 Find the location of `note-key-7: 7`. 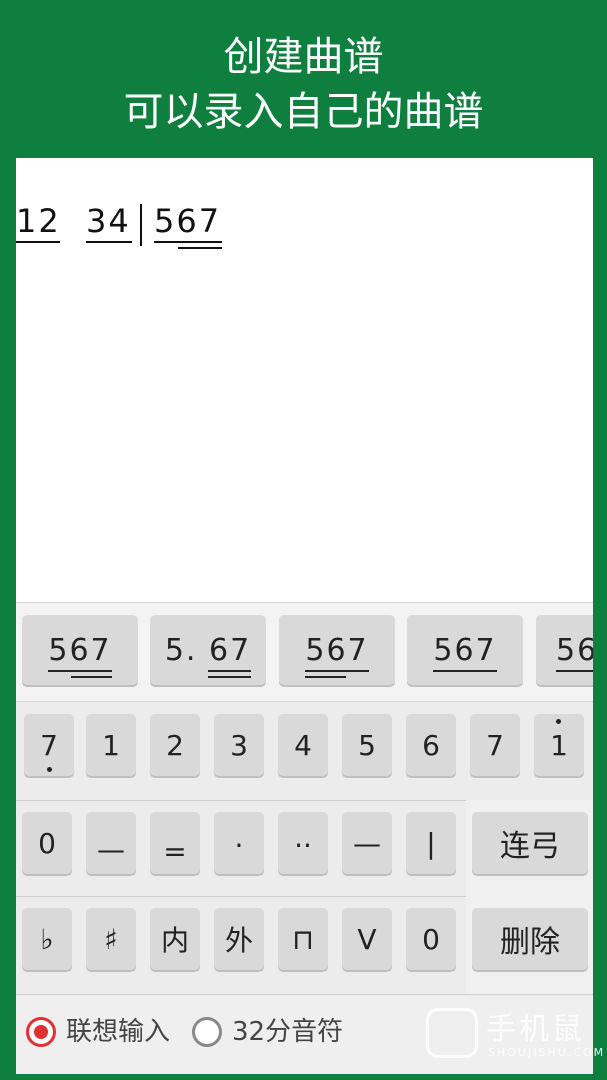

note-key-7: 7 is located at coordinates (495, 745).